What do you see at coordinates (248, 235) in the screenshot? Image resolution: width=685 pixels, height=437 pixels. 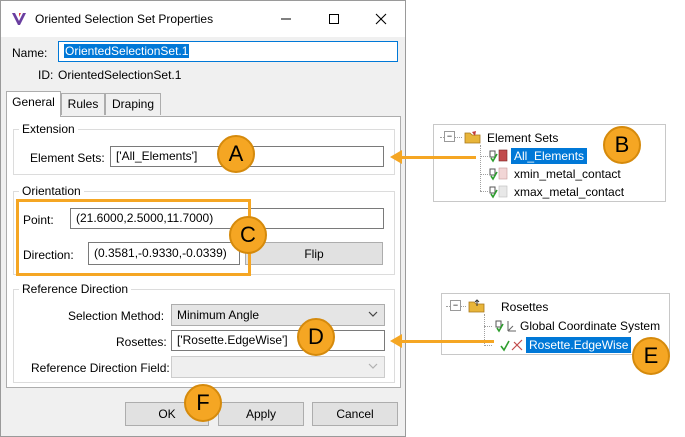 I see `callout-c: C` at bounding box center [248, 235].